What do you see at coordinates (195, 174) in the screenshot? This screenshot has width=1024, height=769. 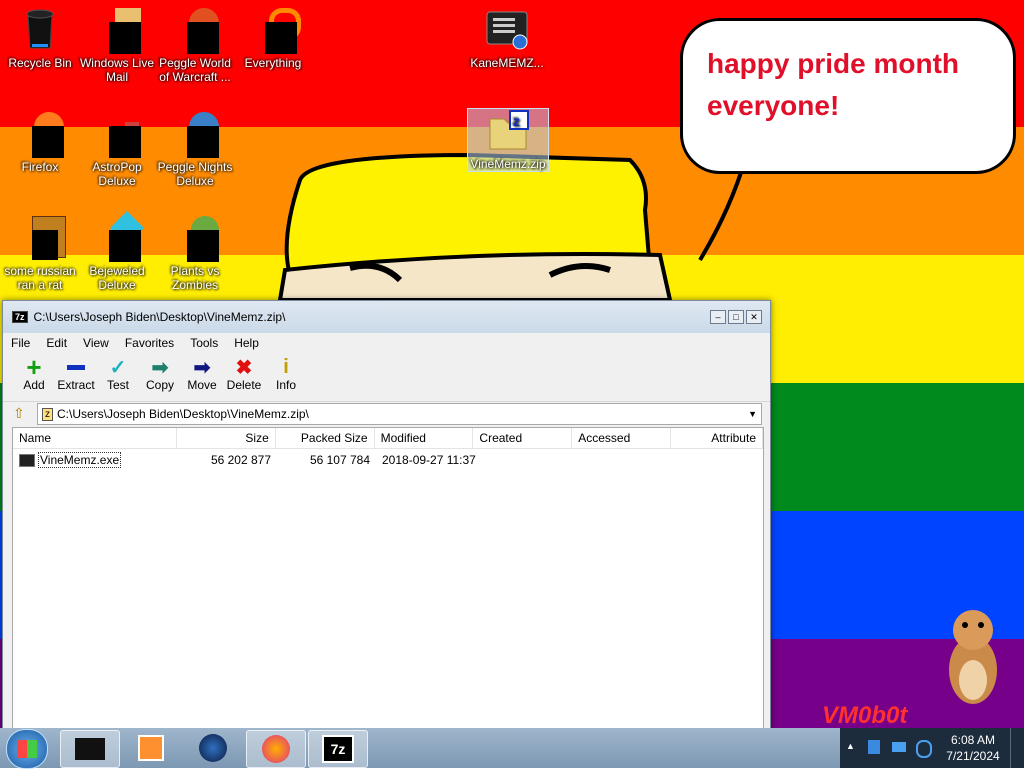 I see `icon-label: Peggle Nights Deluxe` at bounding box center [195, 174].